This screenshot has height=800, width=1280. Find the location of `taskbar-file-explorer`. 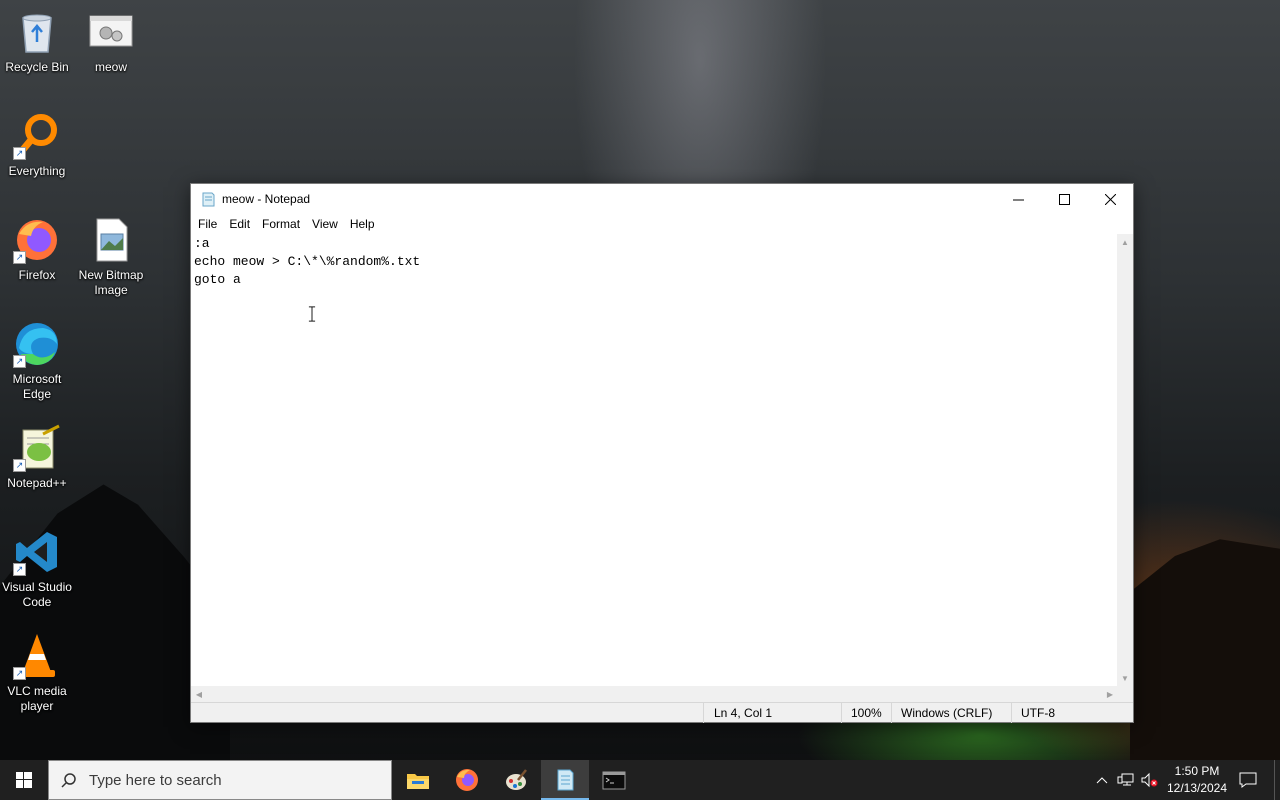

taskbar-file-explorer is located at coordinates (418, 780).